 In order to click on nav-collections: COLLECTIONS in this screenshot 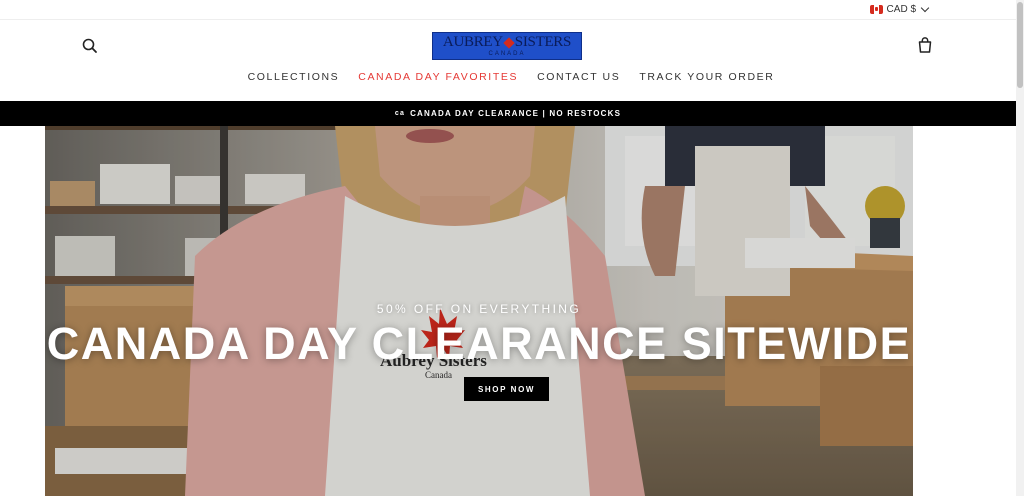, I will do `click(294, 77)`.